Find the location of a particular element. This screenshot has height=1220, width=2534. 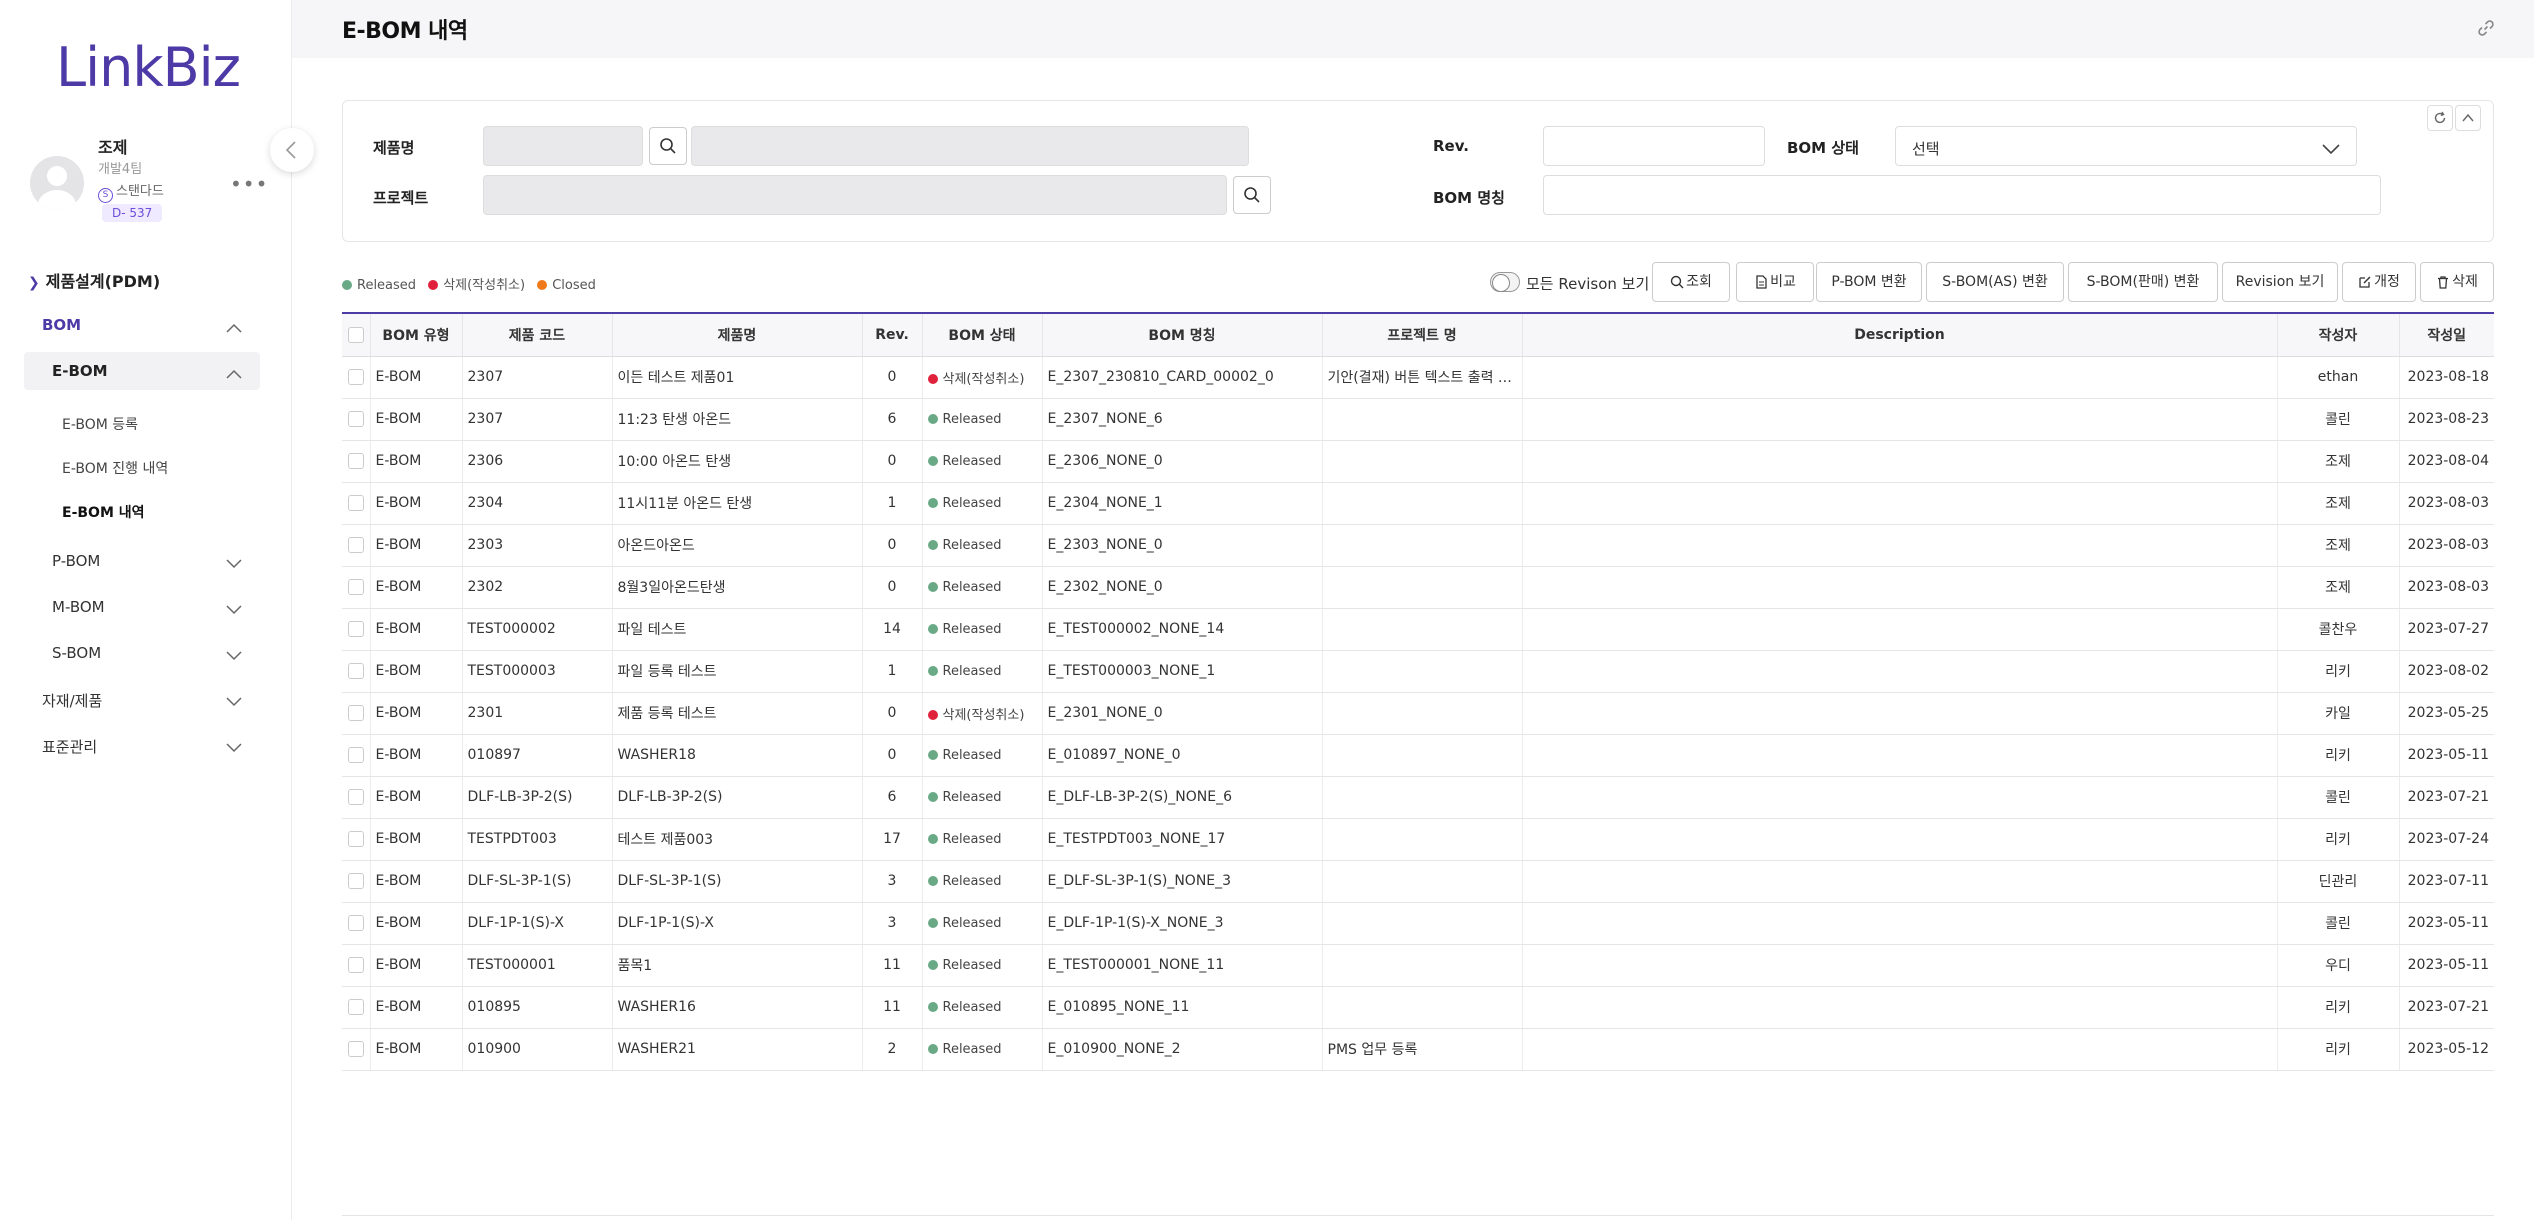

delete-button: 삭제 is located at coordinates (2457, 282).